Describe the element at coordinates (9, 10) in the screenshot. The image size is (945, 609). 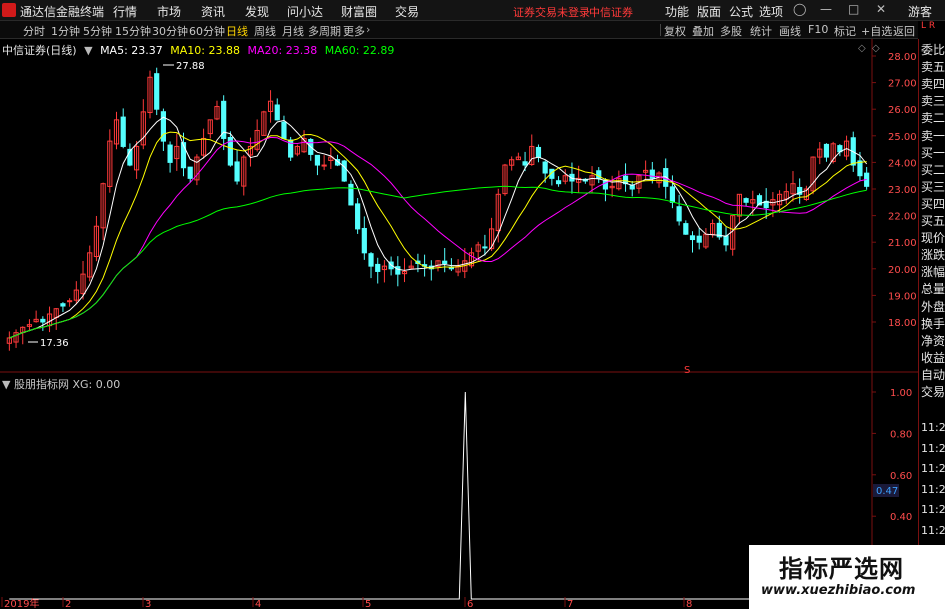
I see `app-logo-icon` at that location.